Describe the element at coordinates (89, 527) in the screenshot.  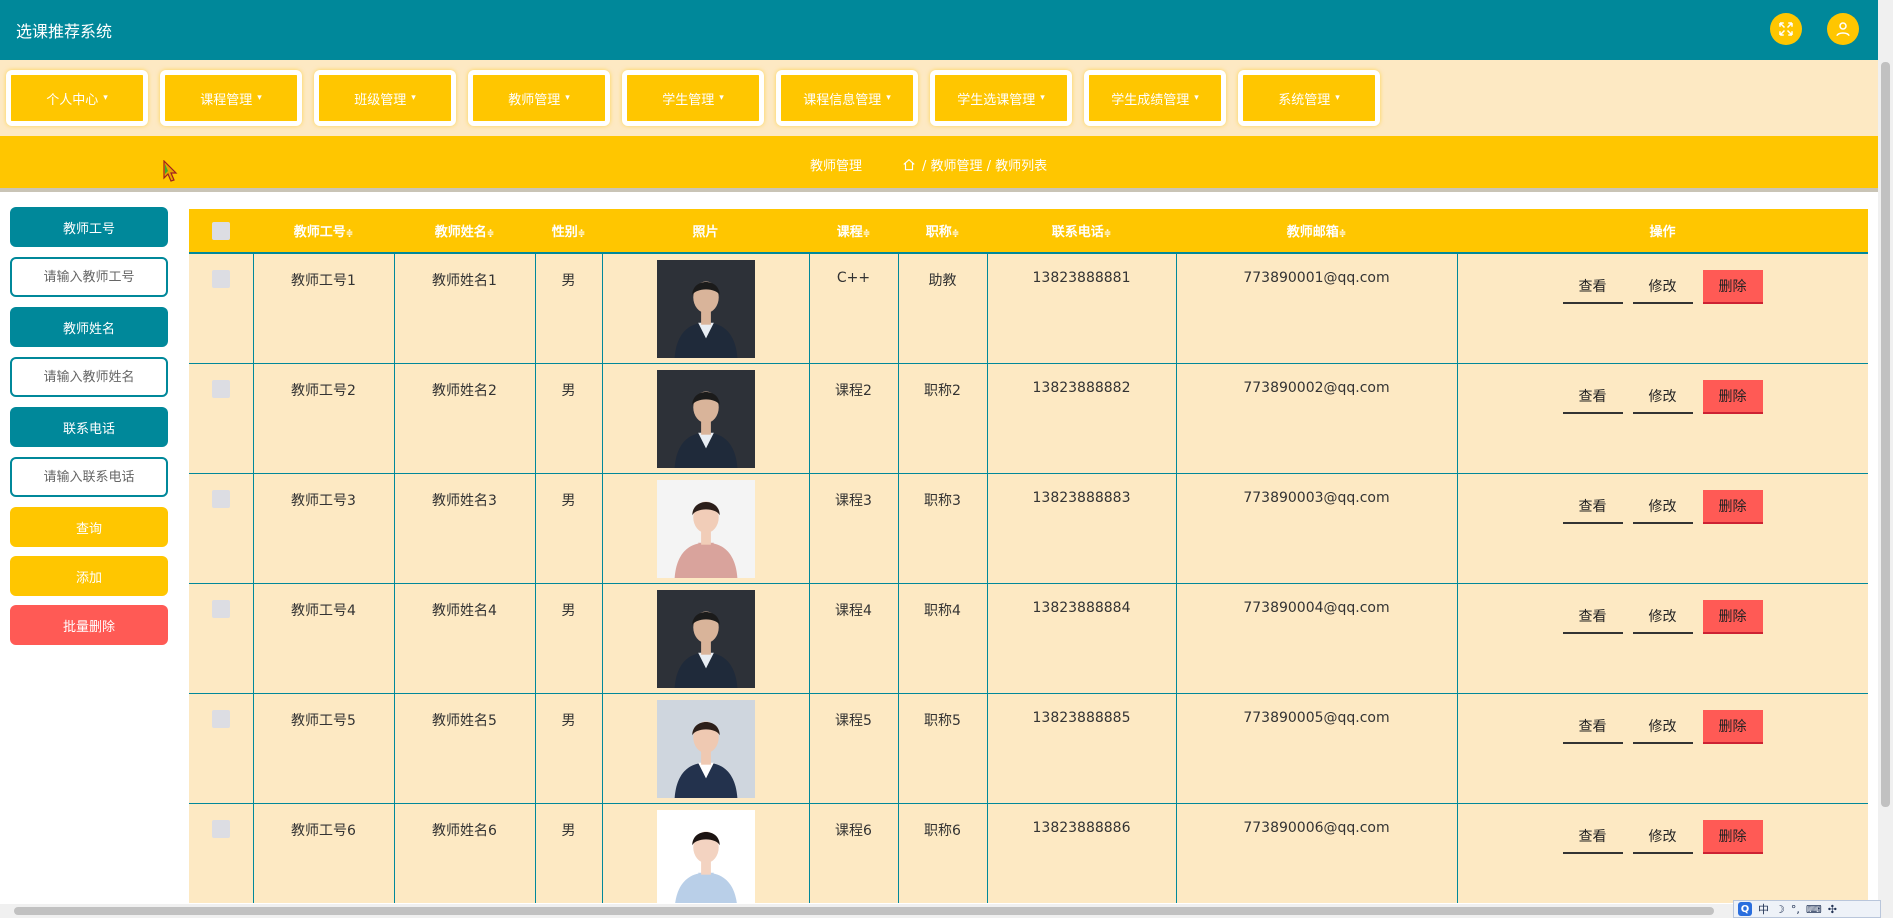
I see `query-button: 查询` at that location.